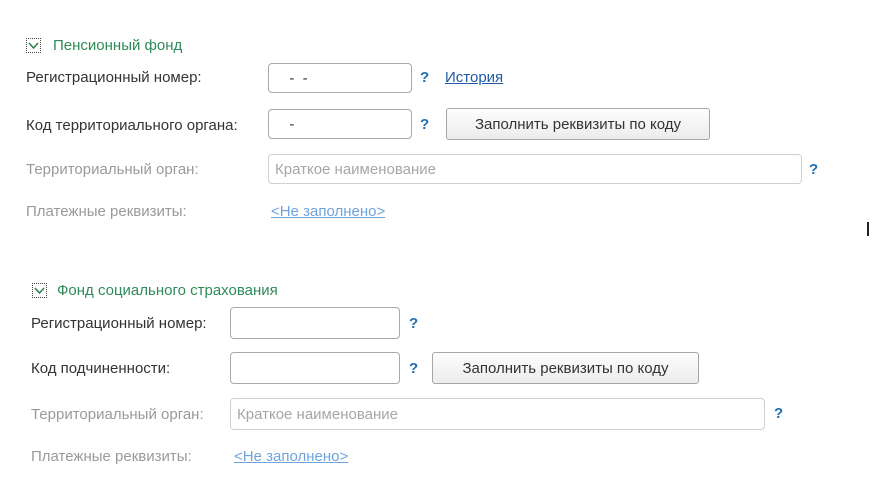  What do you see at coordinates (424, 124) in the screenshot?
I see `pension-territorial-code-help-icon: ?` at bounding box center [424, 124].